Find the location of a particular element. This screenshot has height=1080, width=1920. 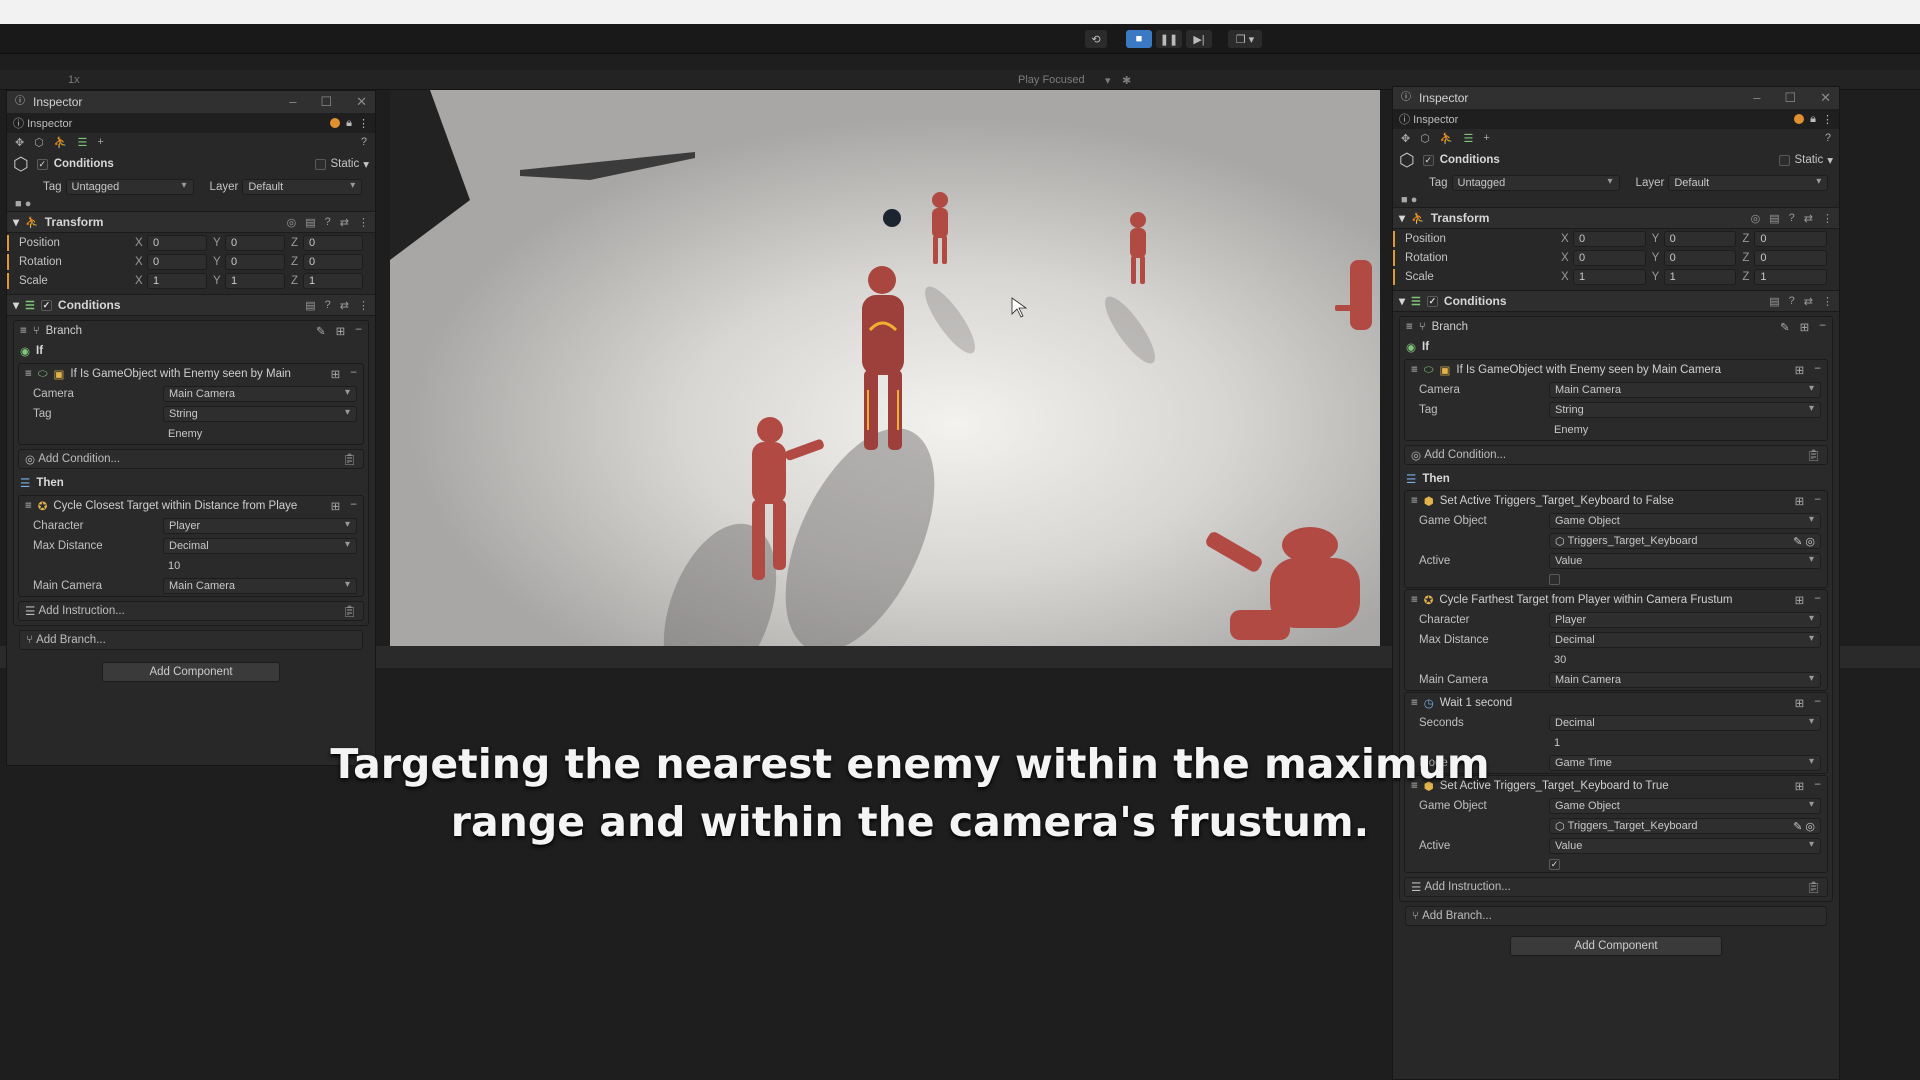

static-checkbox is located at coordinates (321, 164).